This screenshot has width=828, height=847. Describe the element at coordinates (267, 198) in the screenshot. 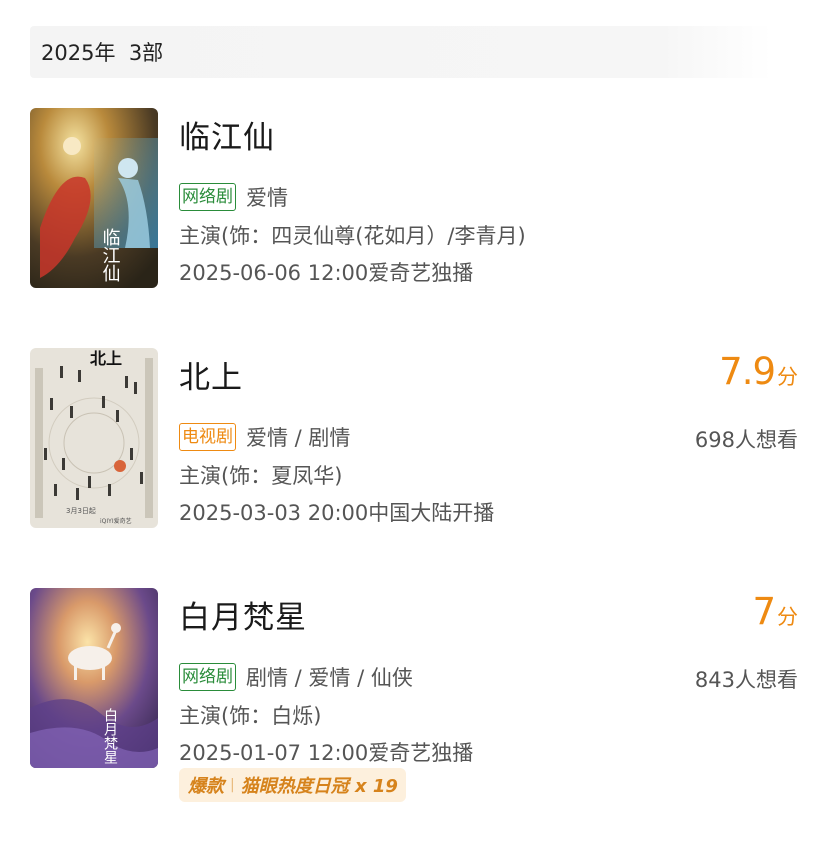

I see `genres: 爱情` at that location.